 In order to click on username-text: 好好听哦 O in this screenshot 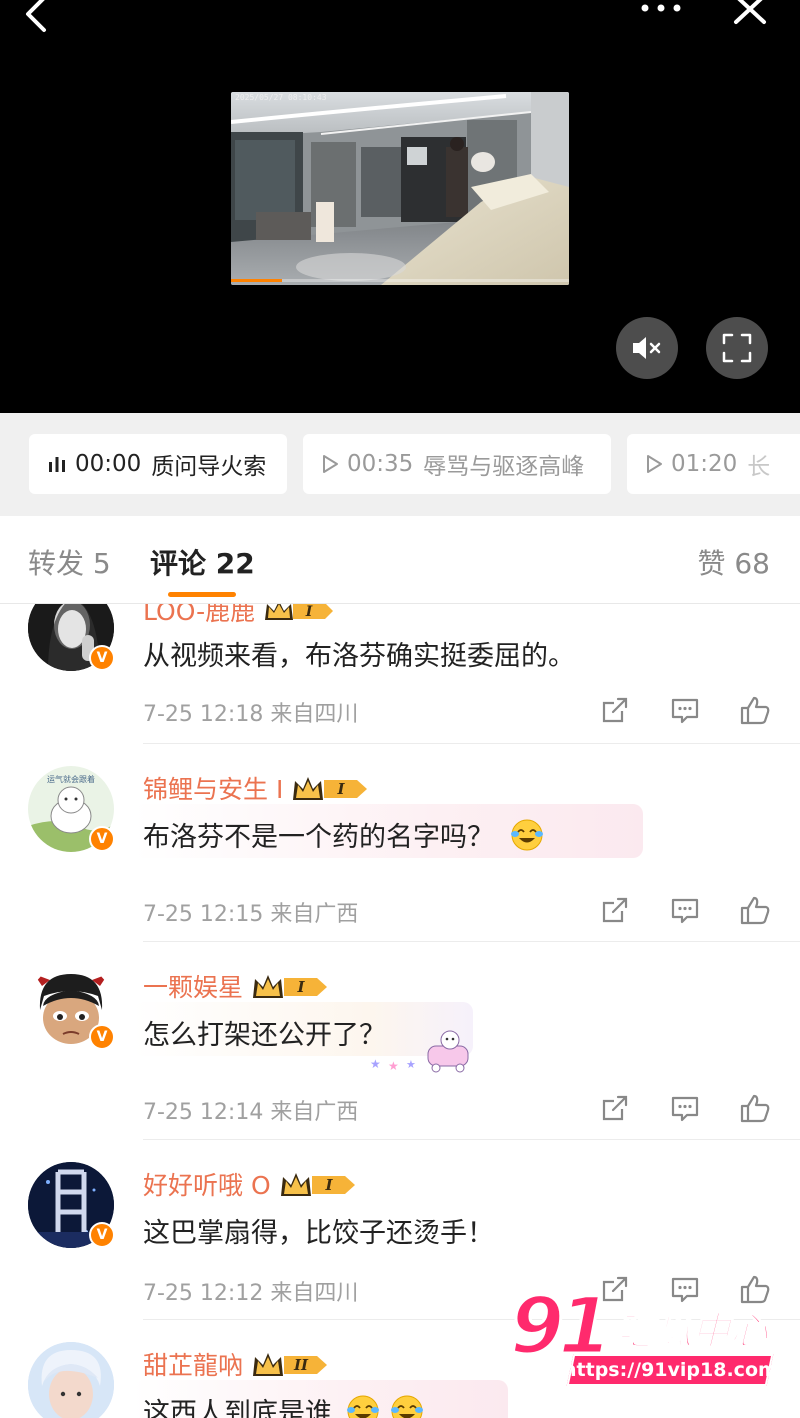, I will do `click(207, 1185)`.